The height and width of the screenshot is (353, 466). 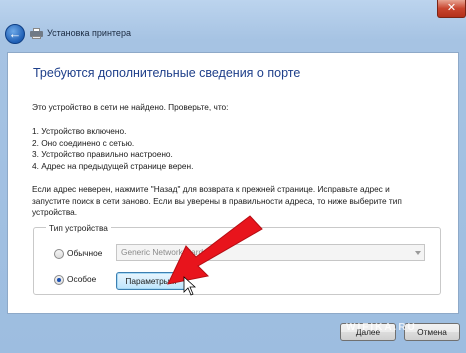 I want to click on check-item-4: 4. Адрес на предыдущей странице верен., so click(x=113, y=165).